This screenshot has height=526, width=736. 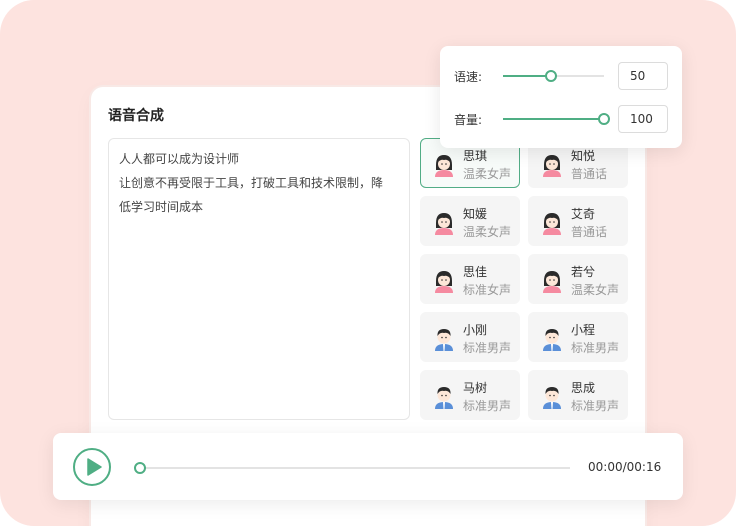 I want to click on voice-name: 小程, so click(x=583, y=330).